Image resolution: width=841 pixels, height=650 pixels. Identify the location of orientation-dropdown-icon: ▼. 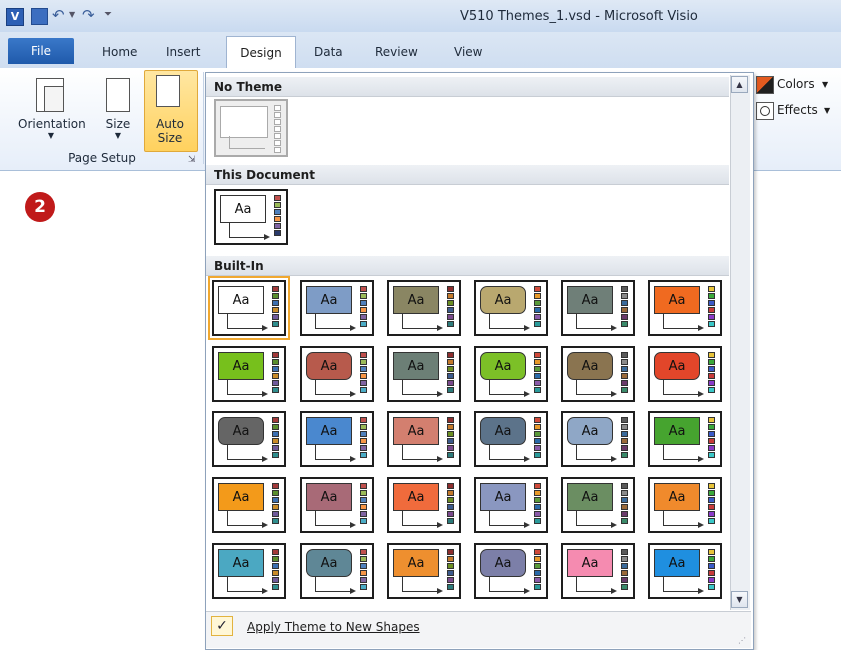
(51, 135).